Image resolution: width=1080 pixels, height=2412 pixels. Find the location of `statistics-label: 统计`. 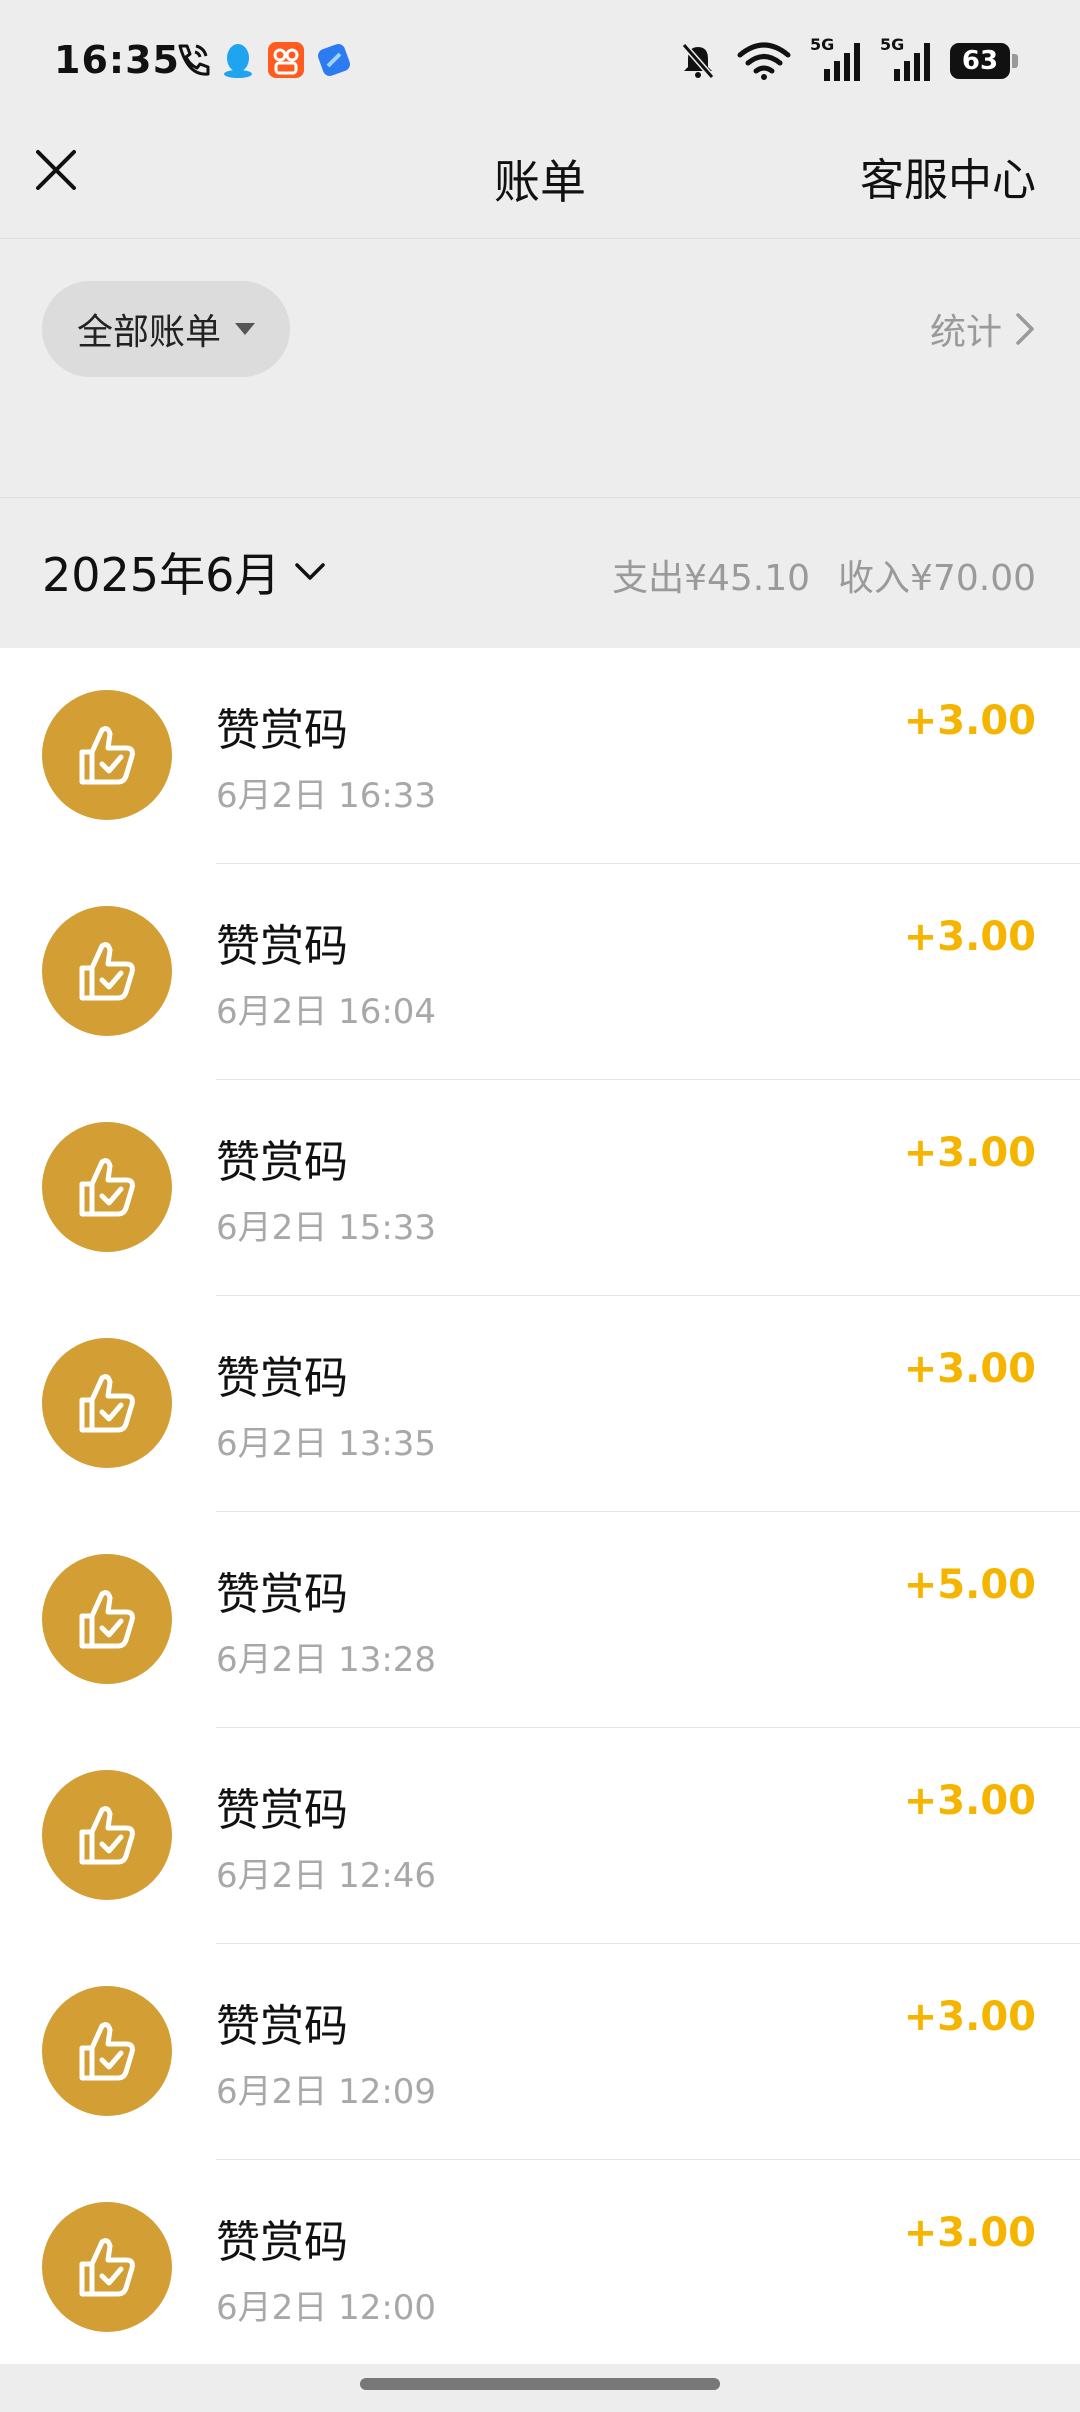

statistics-label: 统计 is located at coordinates (965, 332).